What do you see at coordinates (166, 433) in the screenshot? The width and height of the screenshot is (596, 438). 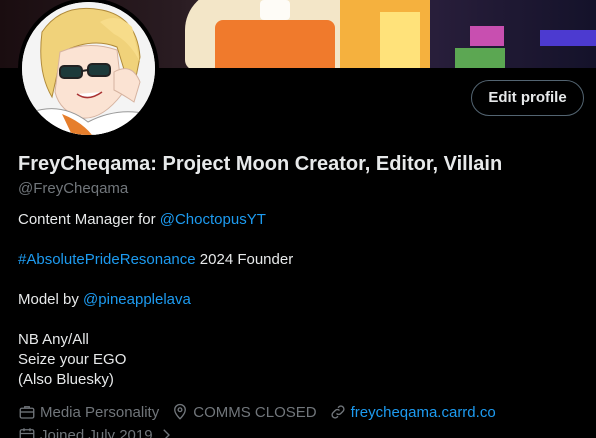 I see `chevron-right-icon` at bounding box center [166, 433].